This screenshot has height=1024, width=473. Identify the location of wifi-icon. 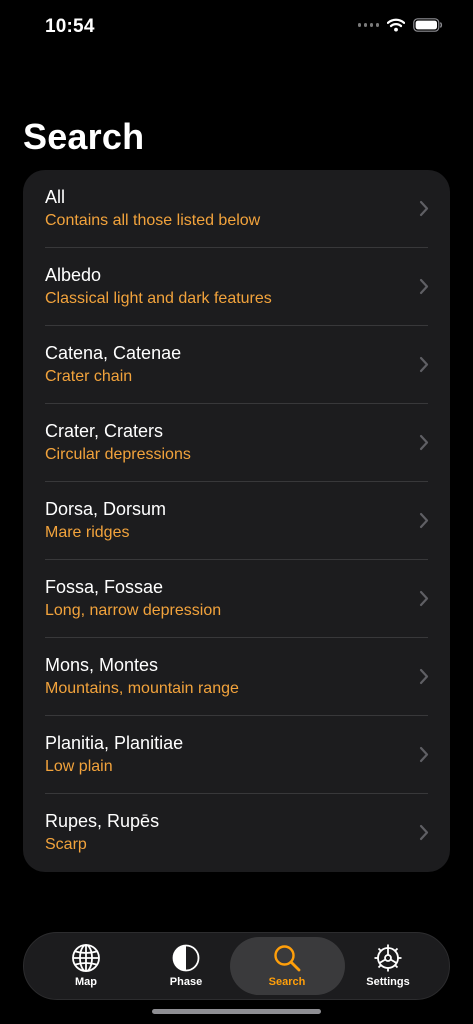
(396, 25).